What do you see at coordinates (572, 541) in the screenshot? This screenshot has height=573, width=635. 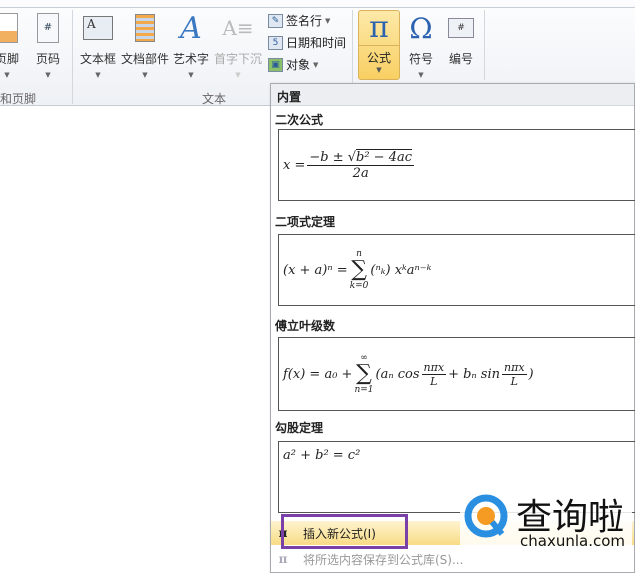 I see `watermark-url: chaxunla.com` at bounding box center [572, 541].